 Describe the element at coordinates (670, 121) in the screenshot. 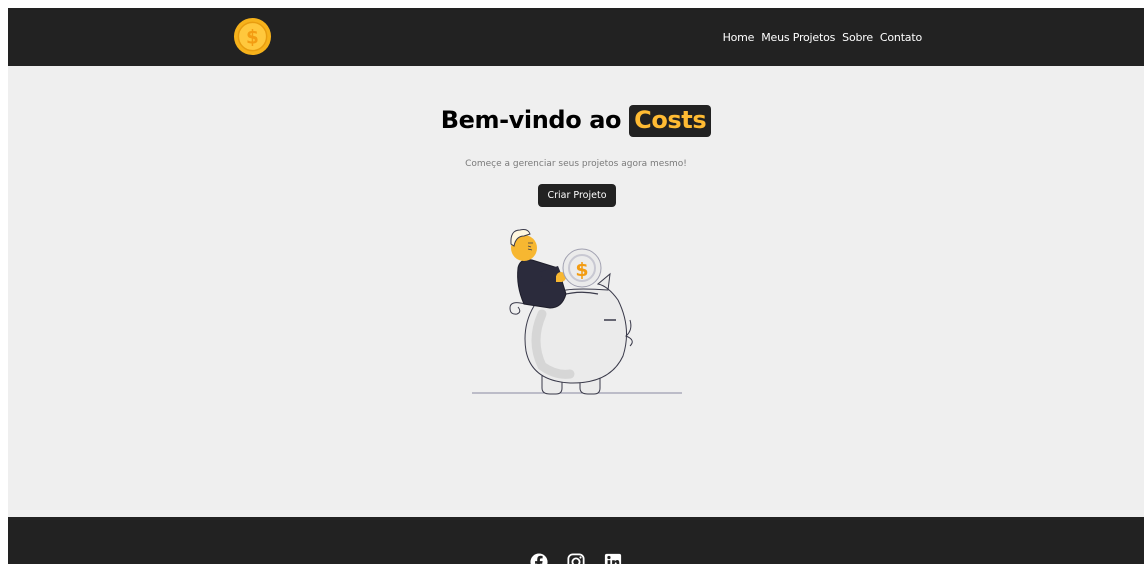

I see `brand-highlight: Costs` at that location.